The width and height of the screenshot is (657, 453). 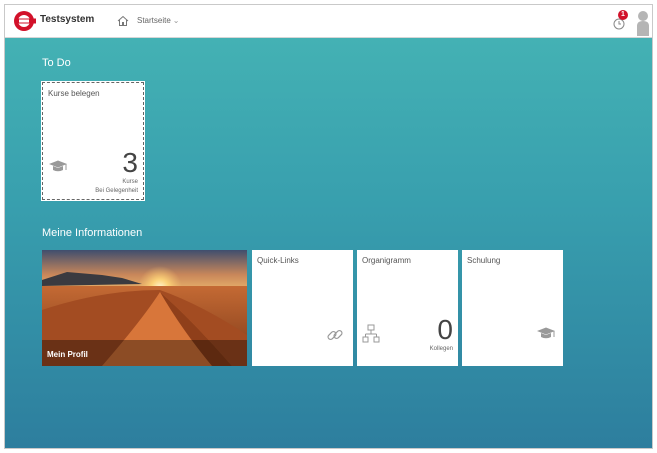 I want to click on notification-badge: 1, so click(x=623, y=15).